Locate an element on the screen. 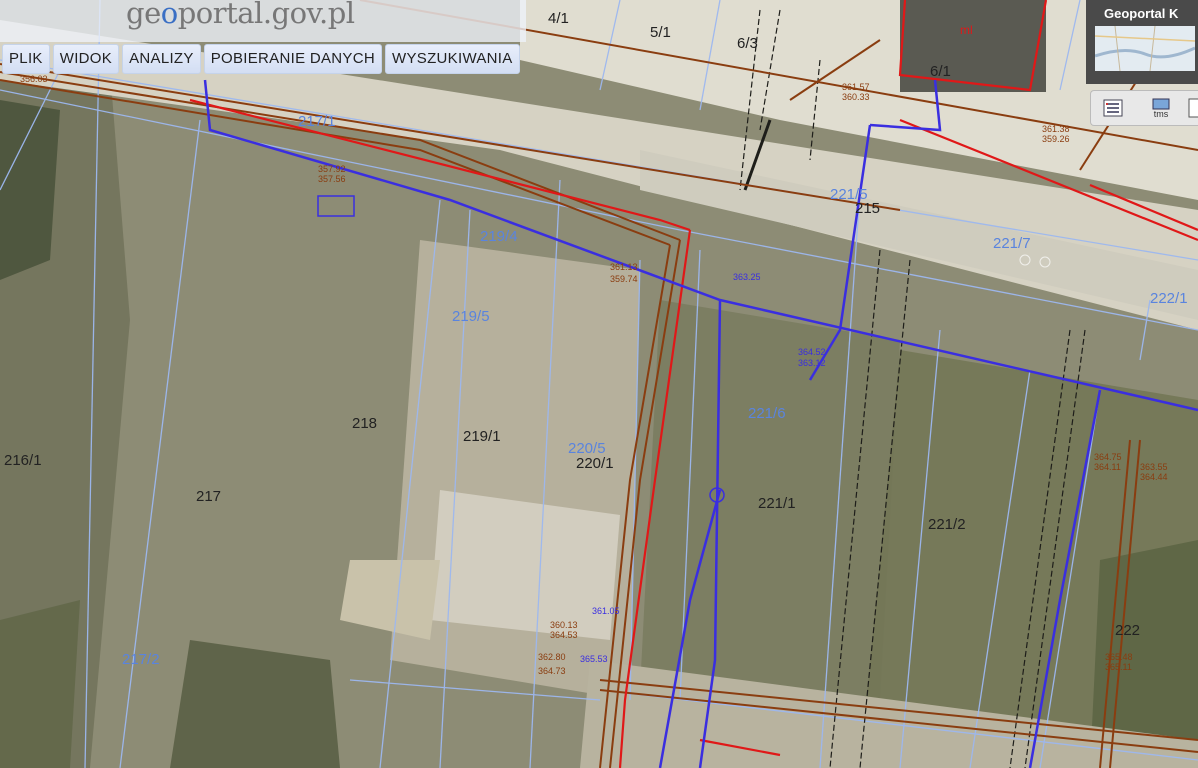  overview-map is located at coordinates (1145, 48).